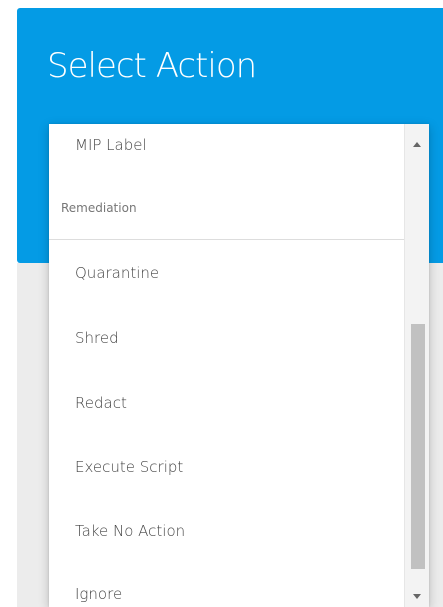 The width and height of the screenshot is (443, 607). I want to click on option-quarantine: Quarantine, so click(117, 273).